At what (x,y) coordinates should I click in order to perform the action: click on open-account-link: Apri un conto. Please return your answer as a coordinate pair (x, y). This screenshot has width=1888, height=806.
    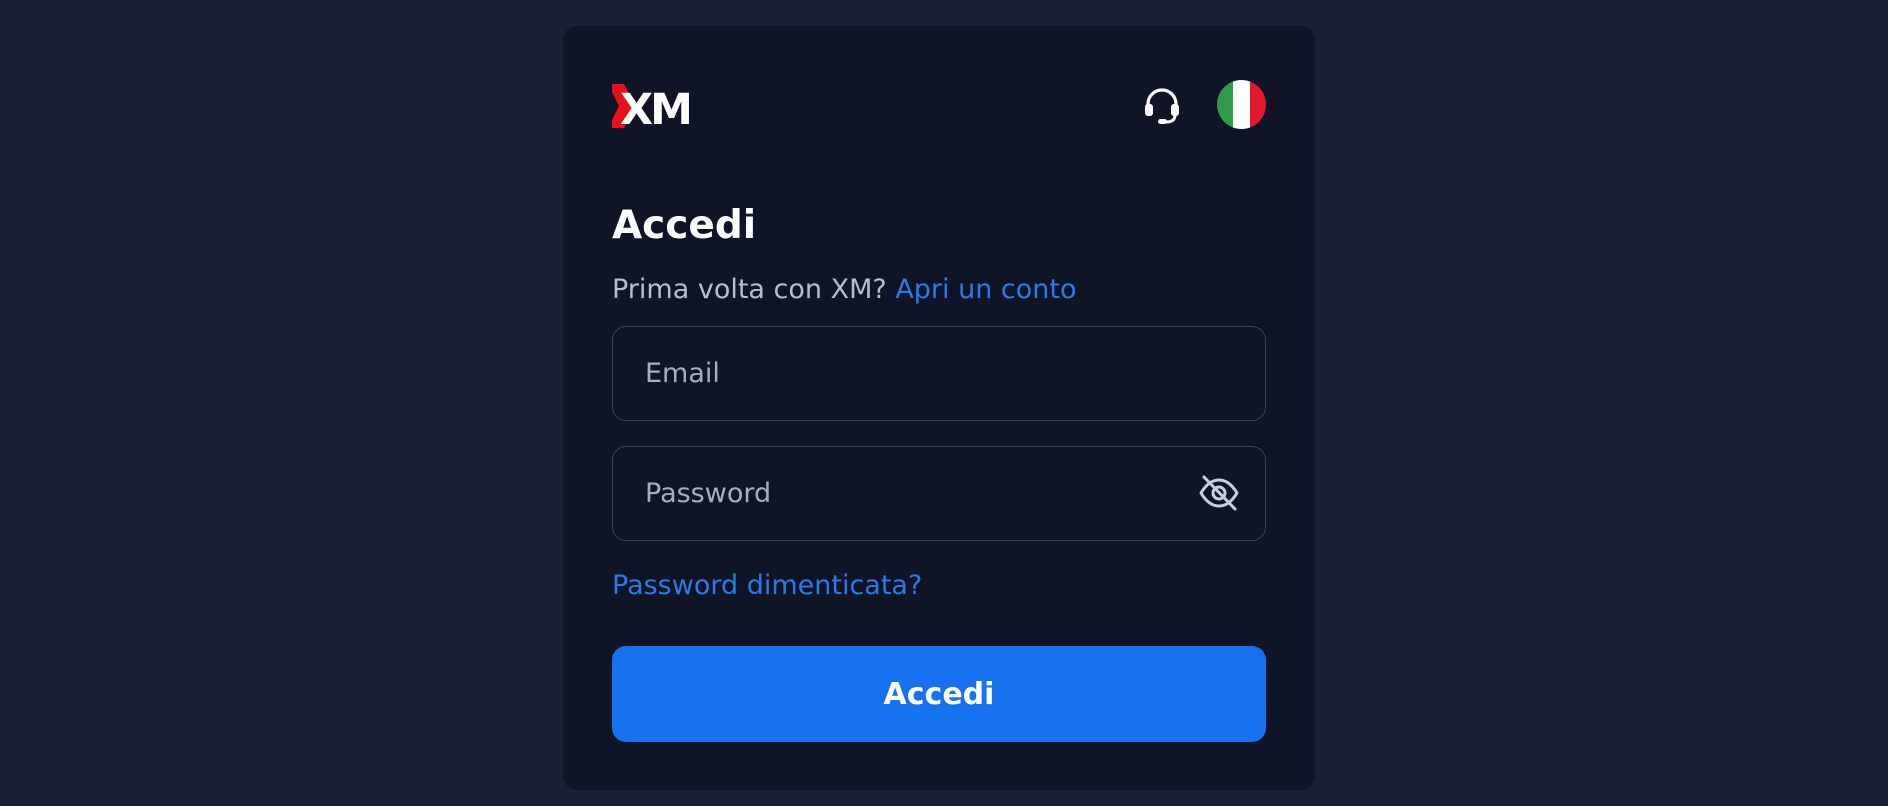
    Looking at the image, I should click on (985, 289).